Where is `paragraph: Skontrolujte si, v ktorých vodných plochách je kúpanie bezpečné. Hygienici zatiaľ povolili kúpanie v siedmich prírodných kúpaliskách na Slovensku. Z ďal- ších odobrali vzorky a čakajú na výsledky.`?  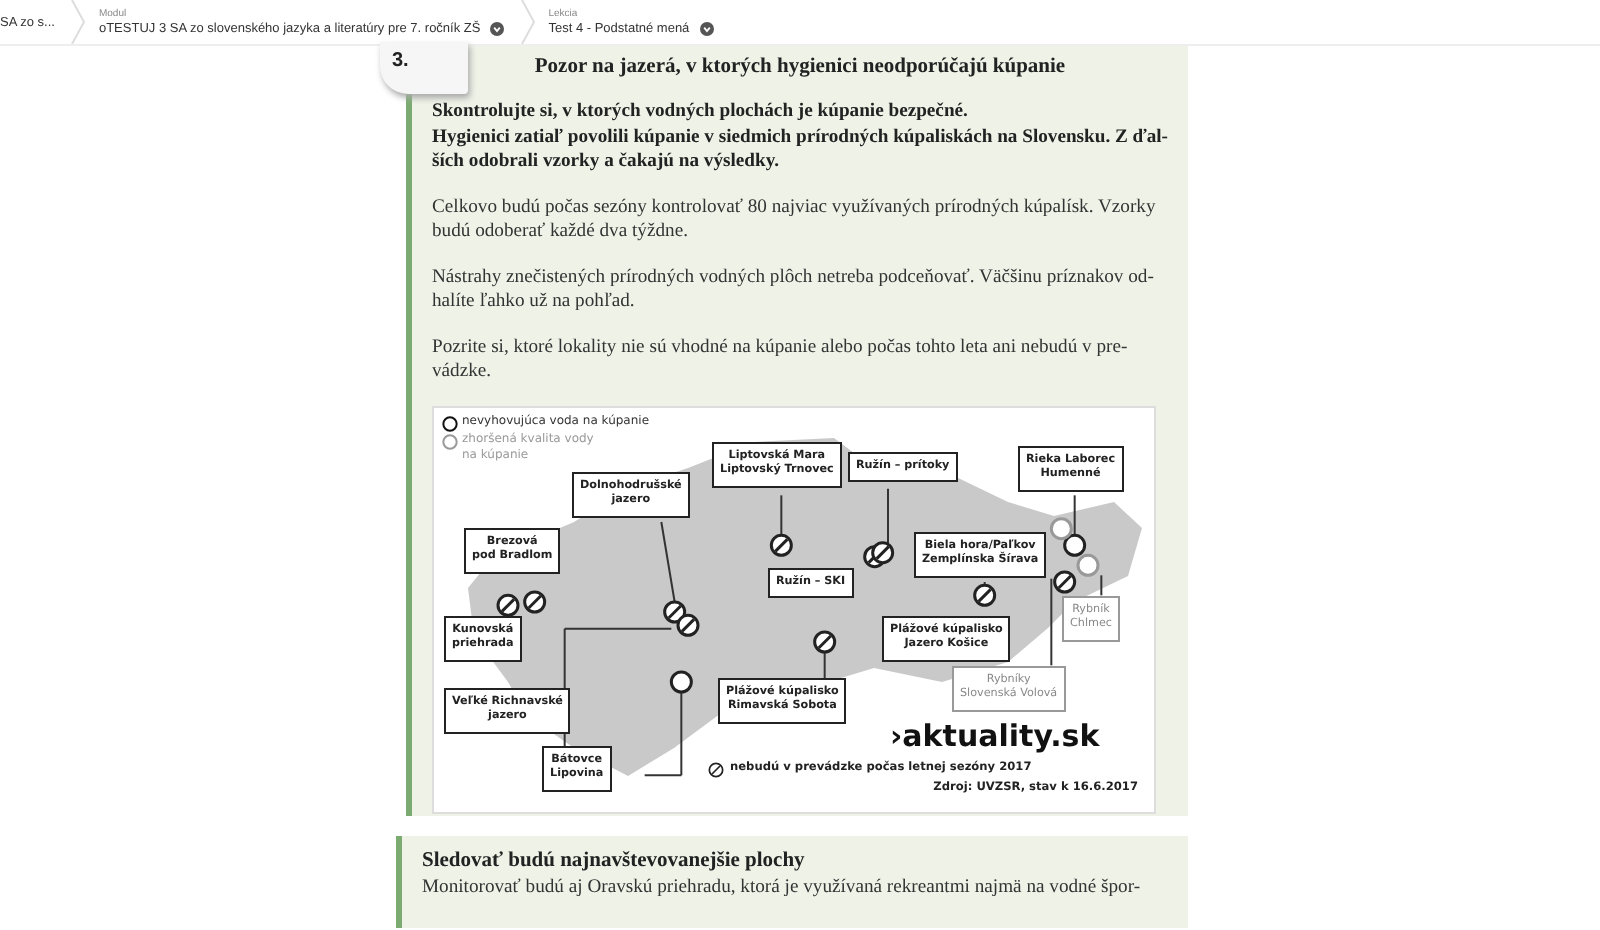 paragraph: Skontrolujte si, v ktorých vodných plochách je kúpanie bezpečné. Hygienici zatiaľ povolili kúpanie v siedmich prírodných kúpaliskách na Slovensku. Z ďal- ších odobrali vzorky a čakajú na výsledky. is located at coordinates (800, 137).